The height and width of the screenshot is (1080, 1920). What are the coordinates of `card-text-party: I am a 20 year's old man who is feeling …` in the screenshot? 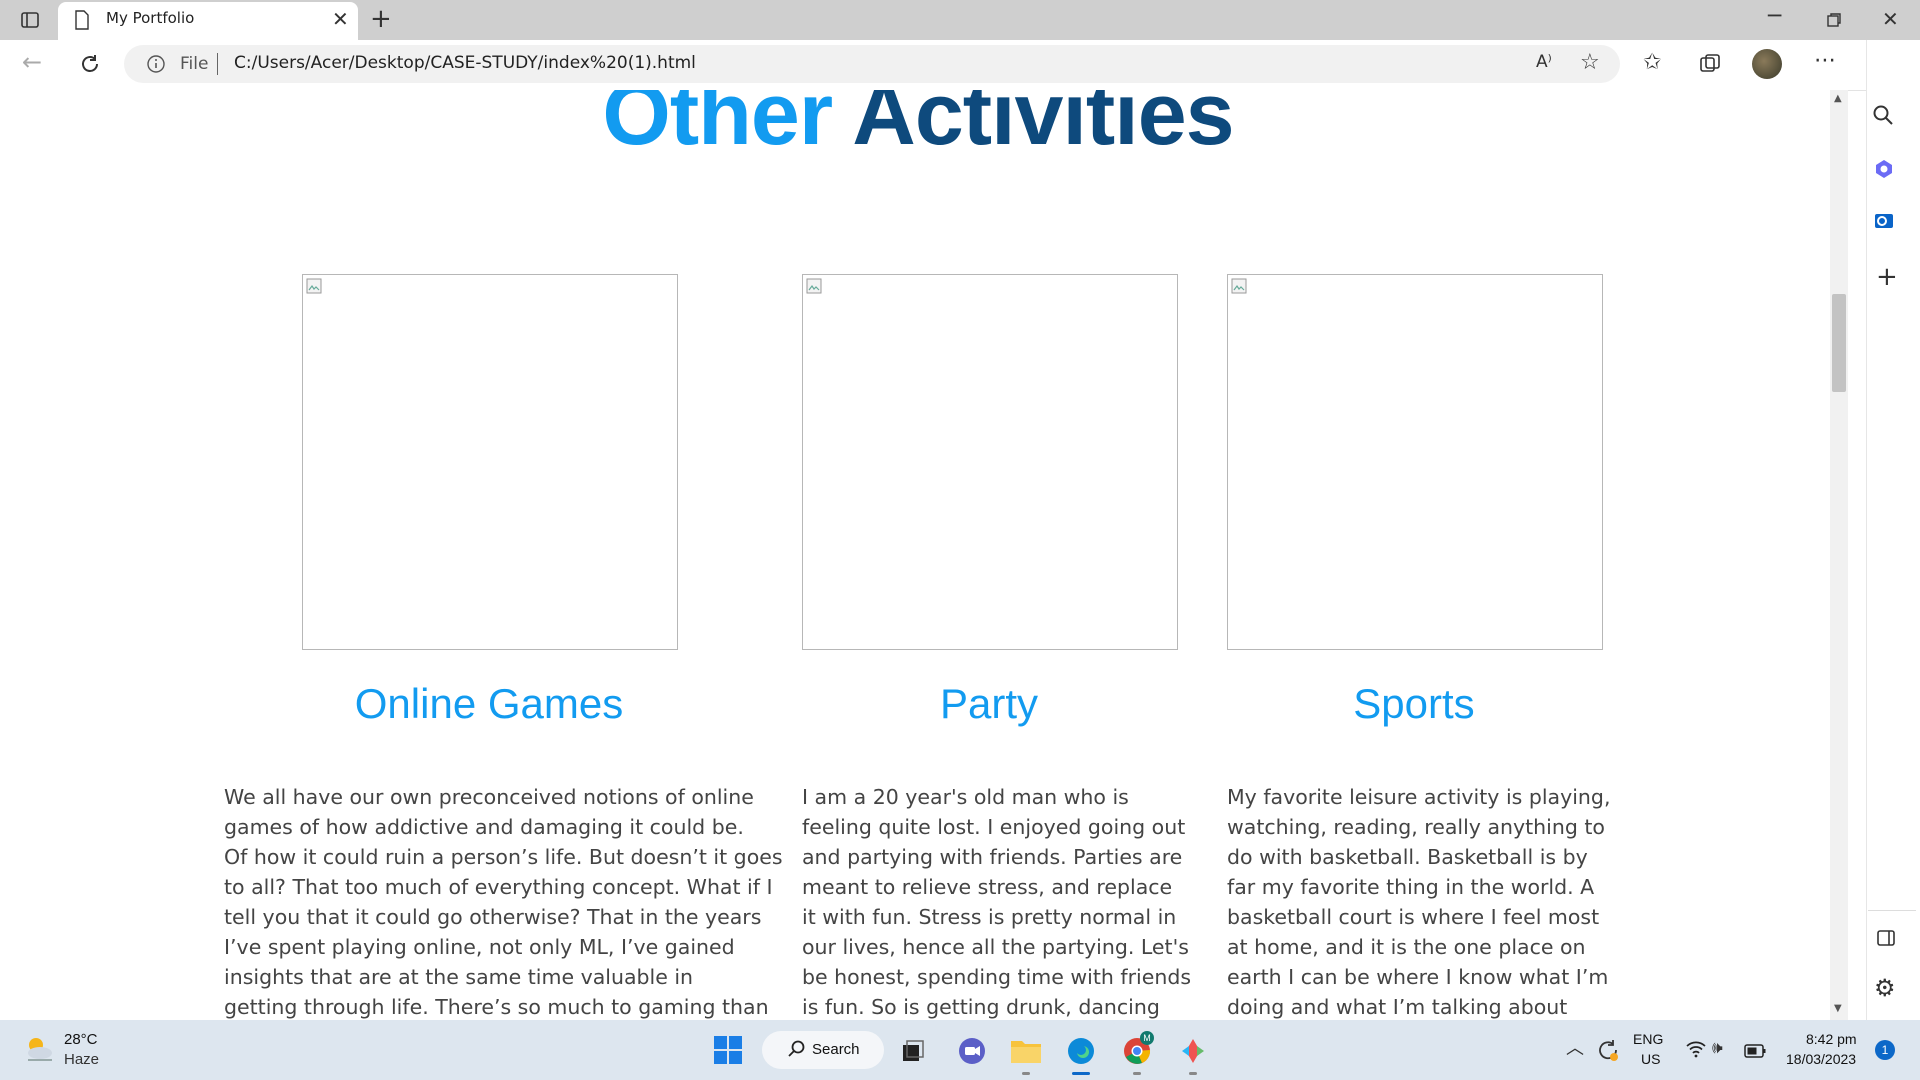 It's located at (1002, 901).